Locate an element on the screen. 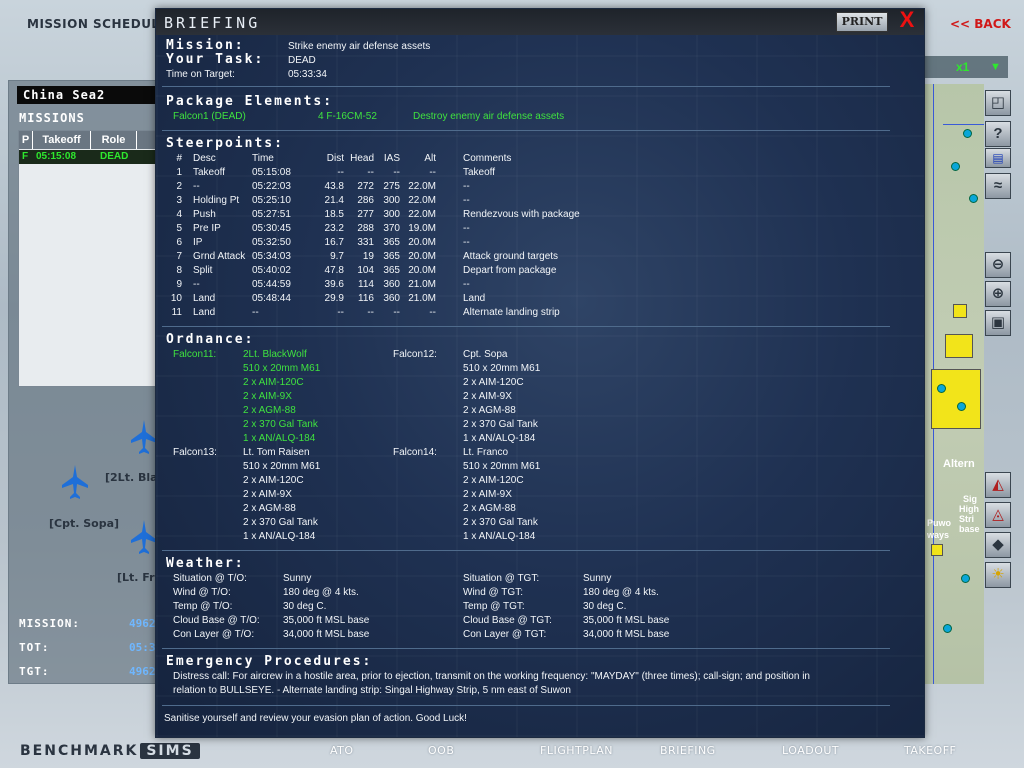  briefing-title: BRIEFING is located at coordinates (212, 23).